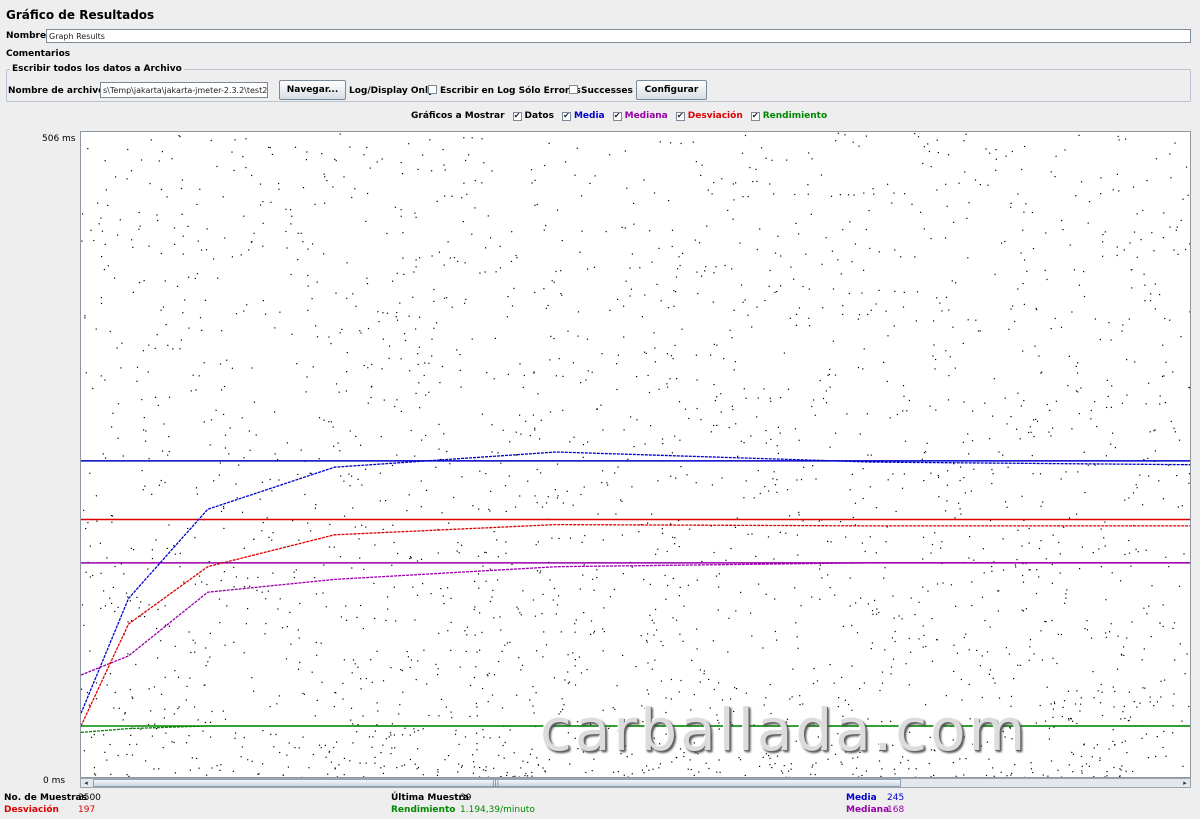  I want to click on scroll-thumb: |||, so click(497, 783).